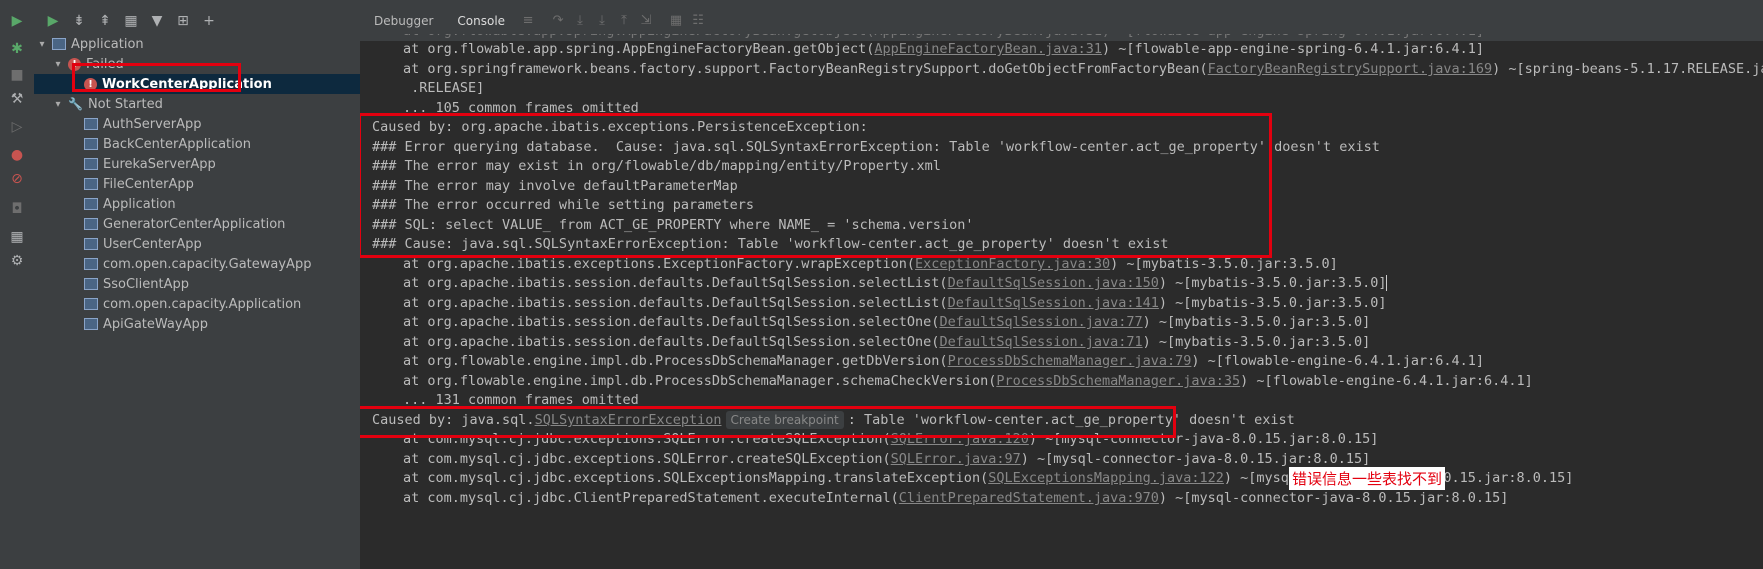 This screenshot has width=1763, height=569. Describe the element at coordinates (1053, 283) in the screenshot. I see `source-link: DefaultSqlSession.java:150` at that location.